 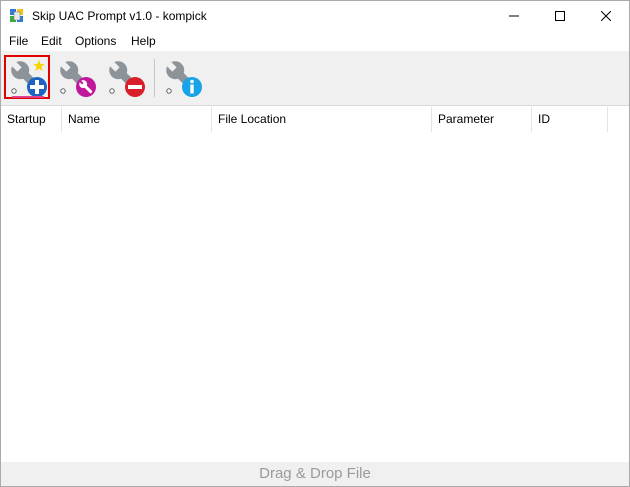 I want to click on menu-file: File, so click(x=18, y=41).